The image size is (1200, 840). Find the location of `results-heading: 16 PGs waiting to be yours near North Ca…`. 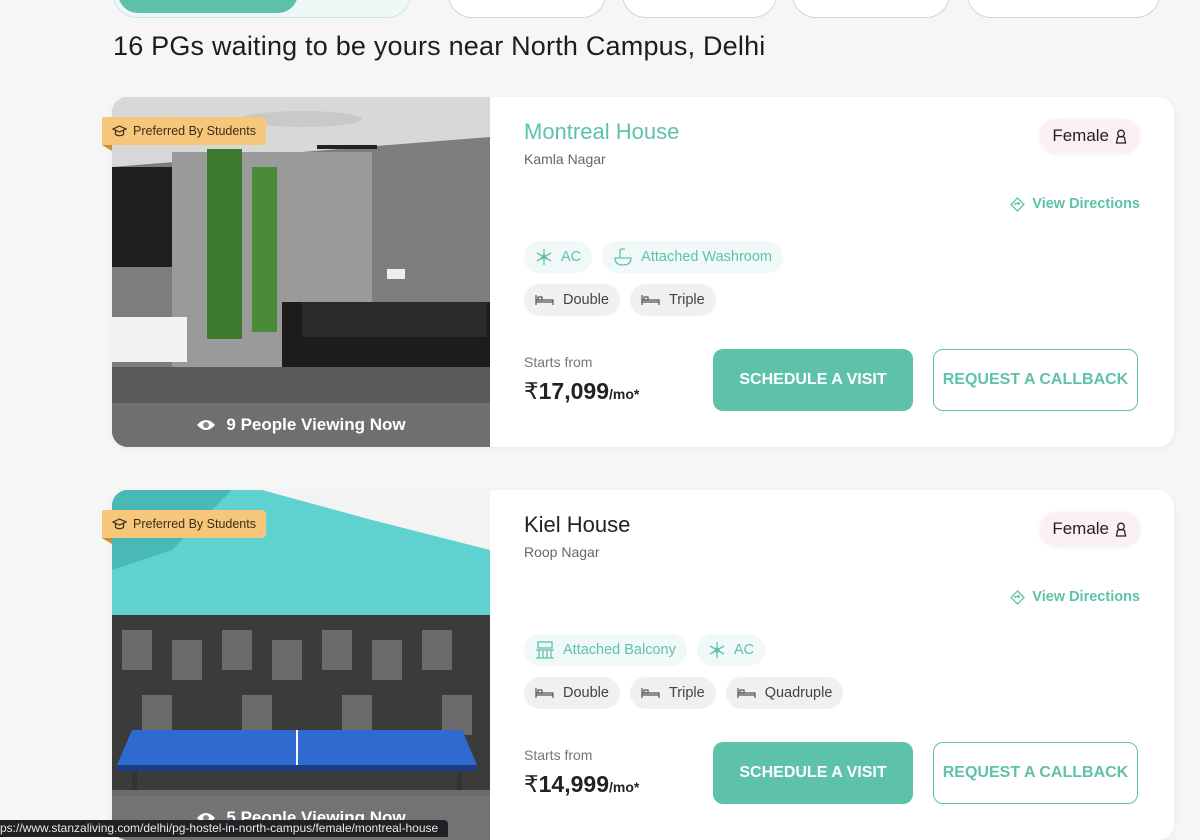

results-heading: 16 PGs waiting to be yours near North Ca… is located at coordinates (439, 46).